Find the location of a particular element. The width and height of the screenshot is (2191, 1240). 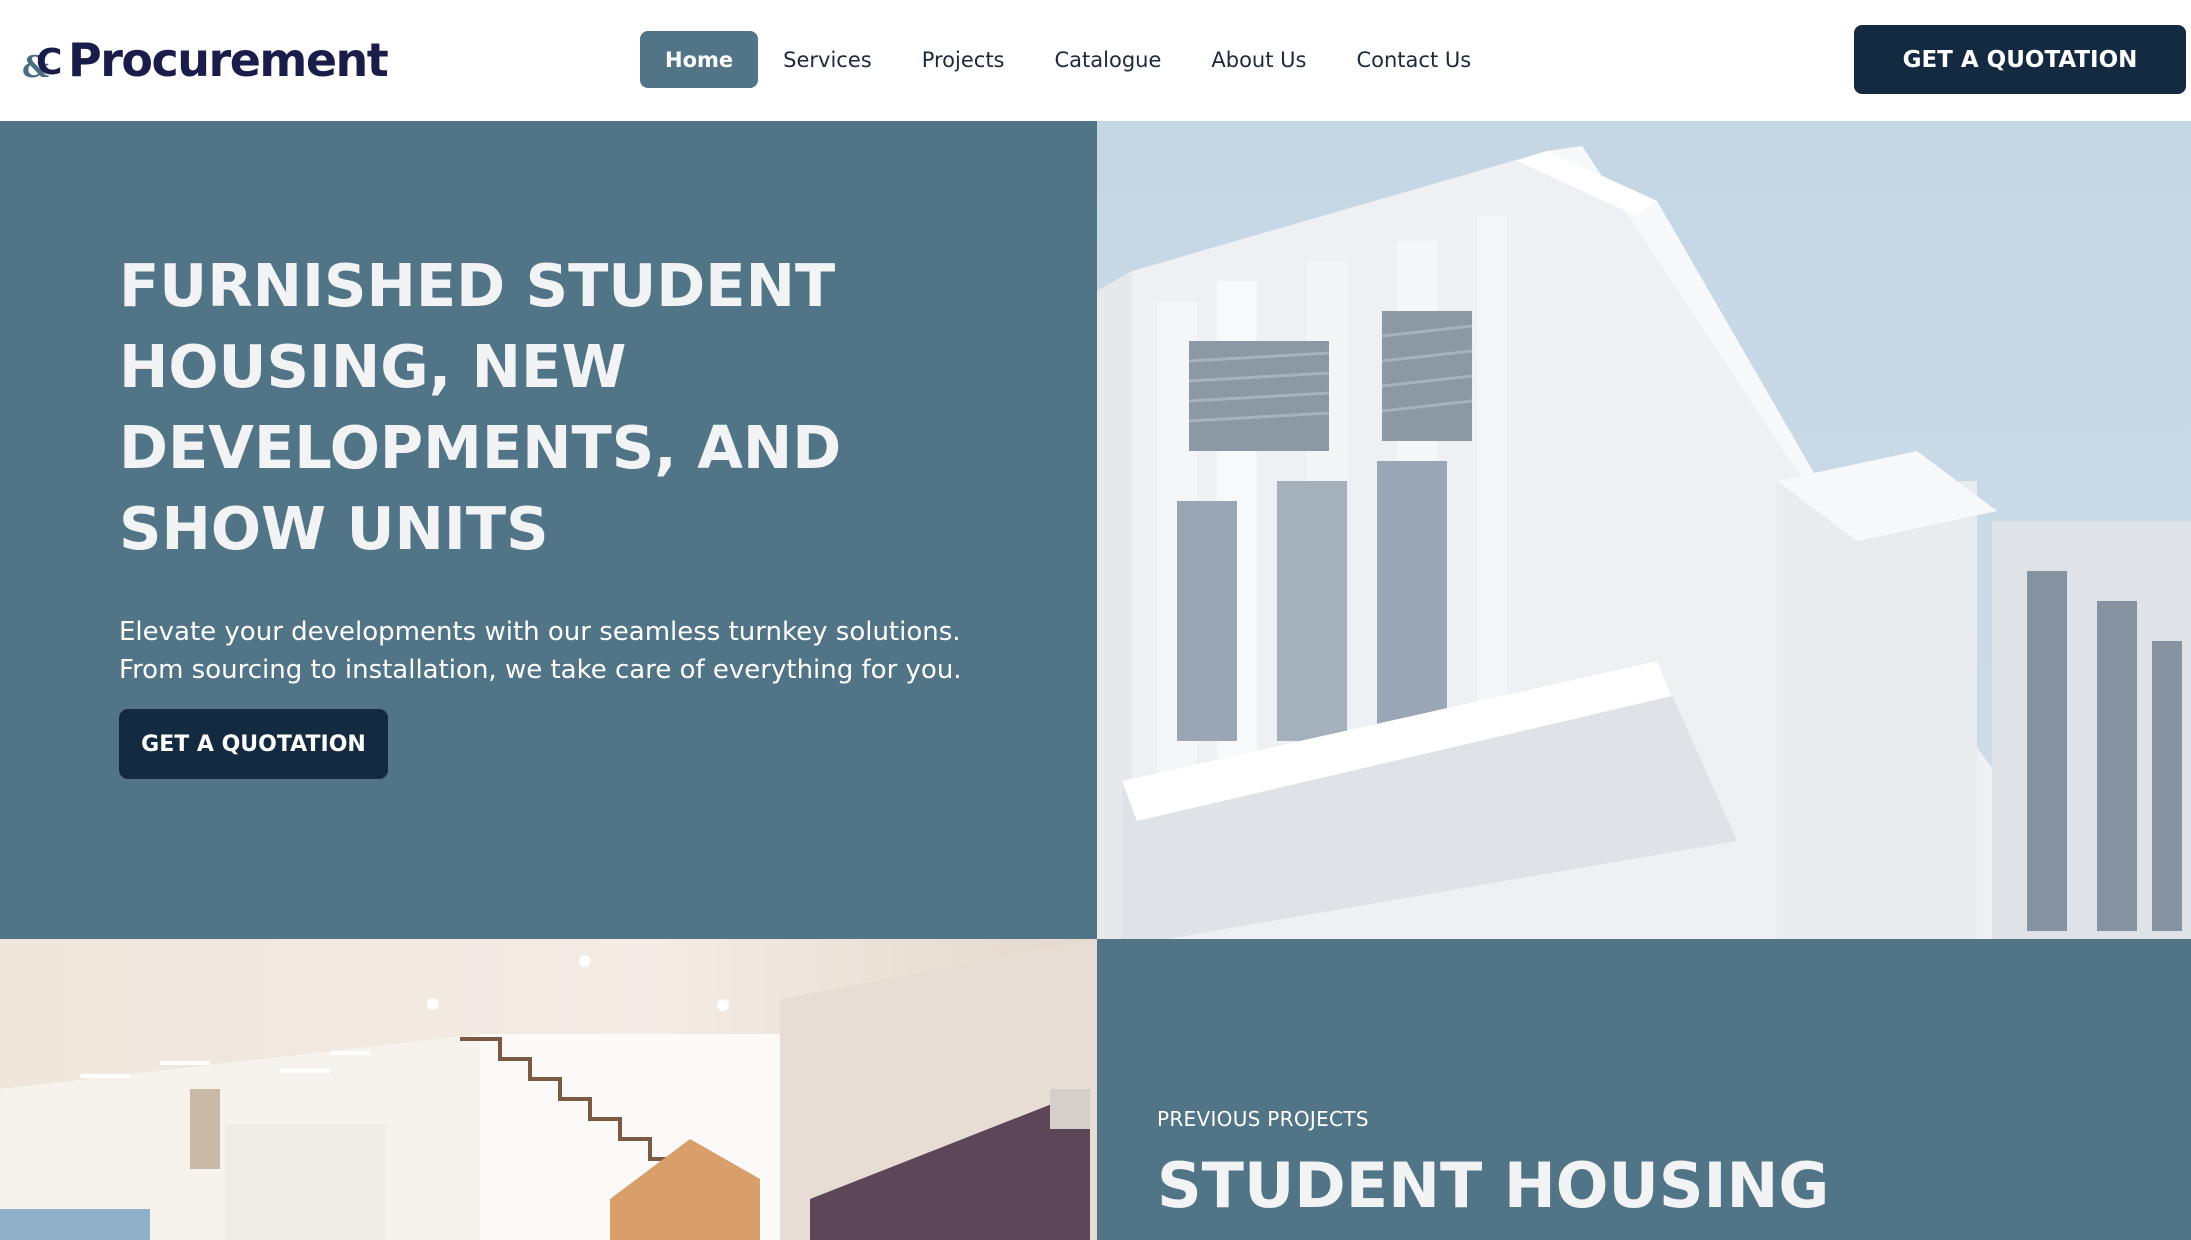

nav-item-projects: Projects is located at coordinates (963, 59).